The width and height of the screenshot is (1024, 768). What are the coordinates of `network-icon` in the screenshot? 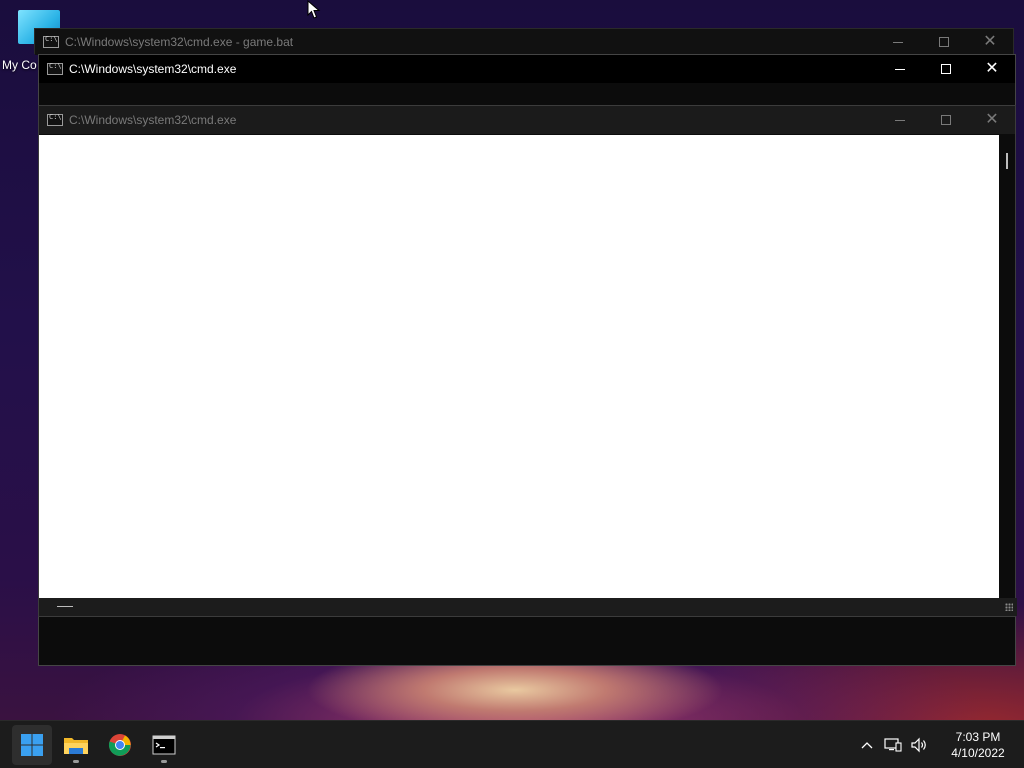 It's located at (893, 745).